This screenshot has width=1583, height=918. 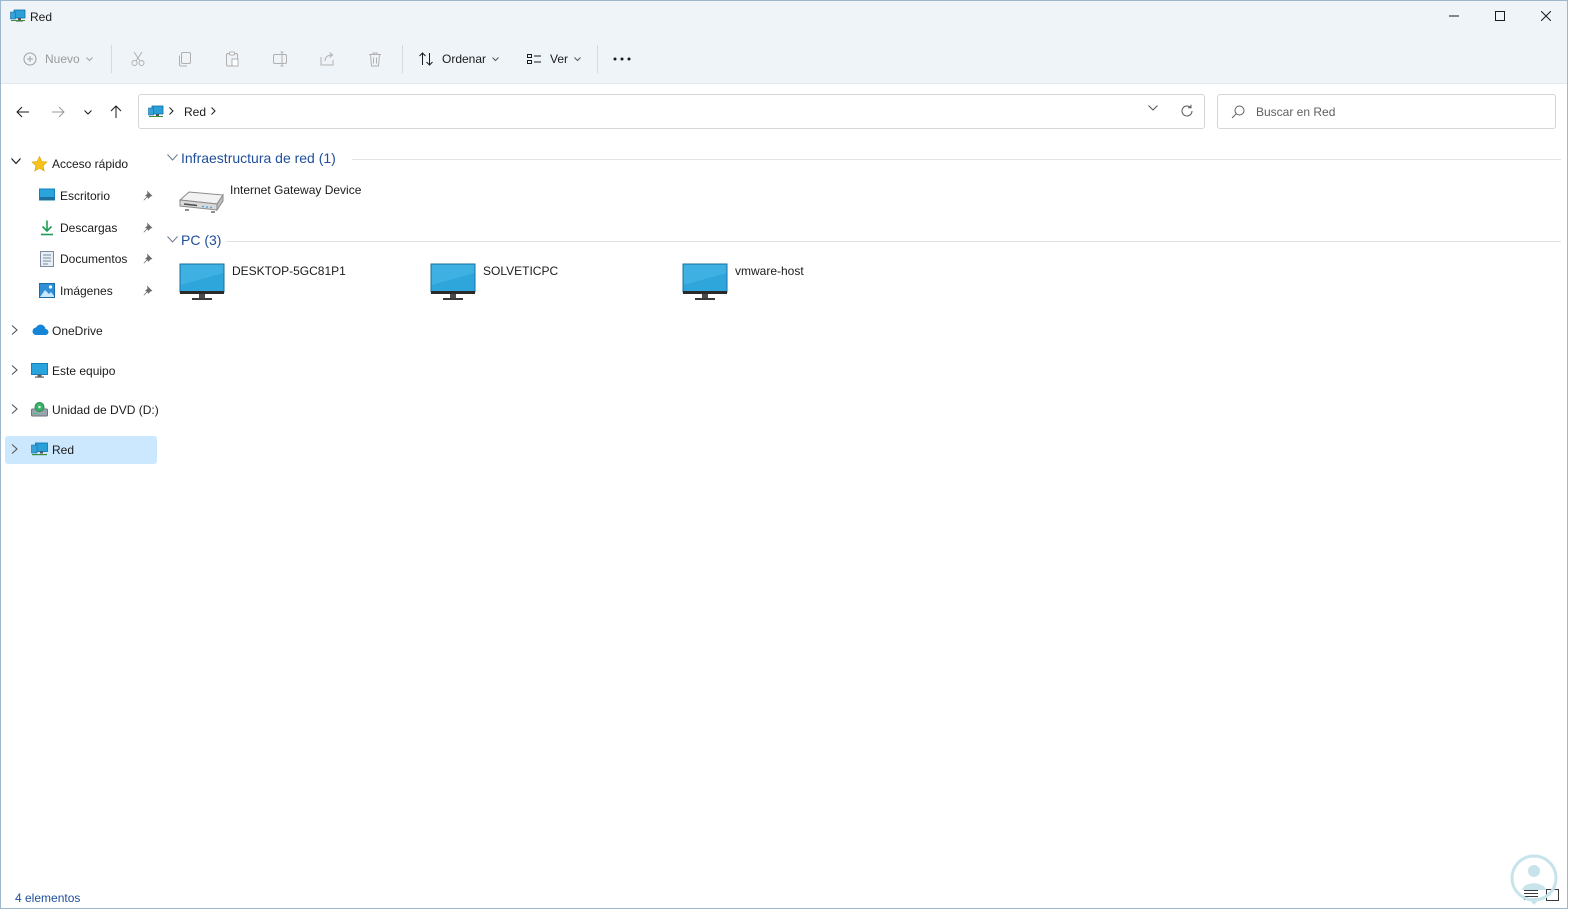 I want to click on sidebar-item-label: OneDrive, so click(x=77, y=331).